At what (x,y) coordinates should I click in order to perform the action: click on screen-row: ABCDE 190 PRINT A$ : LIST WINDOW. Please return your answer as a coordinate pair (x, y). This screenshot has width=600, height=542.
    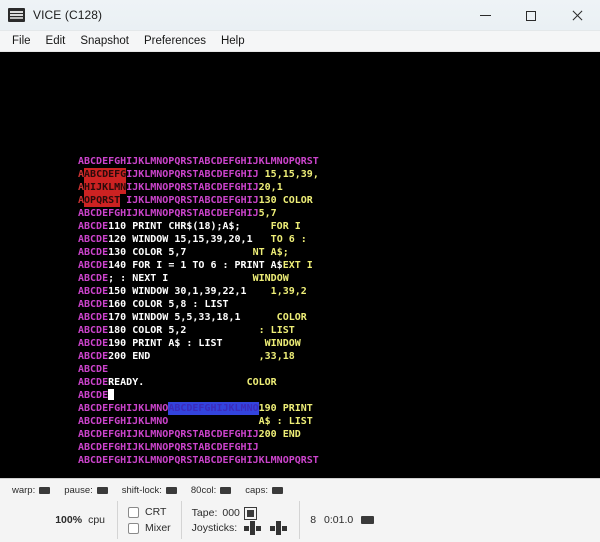
    Looking at the image, I should click on (198, 343).